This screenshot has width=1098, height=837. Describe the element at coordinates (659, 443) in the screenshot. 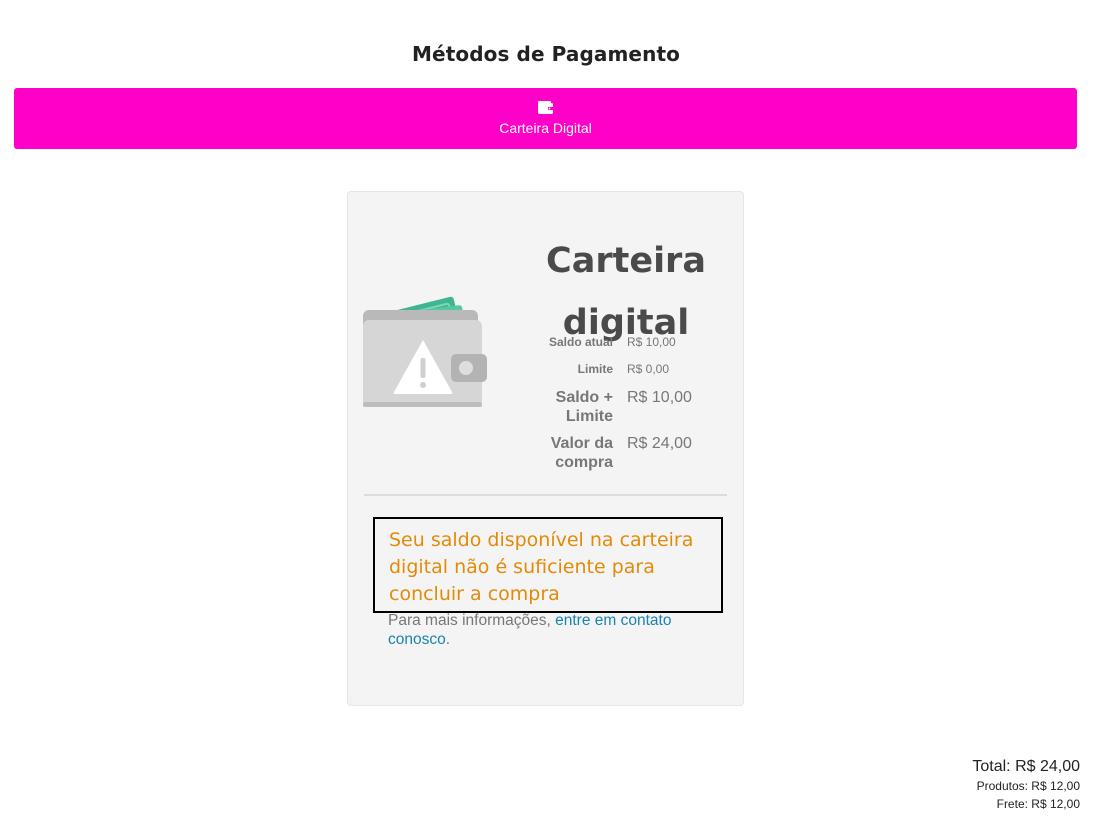

I see `balance-value: R$ 24,00` at that location.